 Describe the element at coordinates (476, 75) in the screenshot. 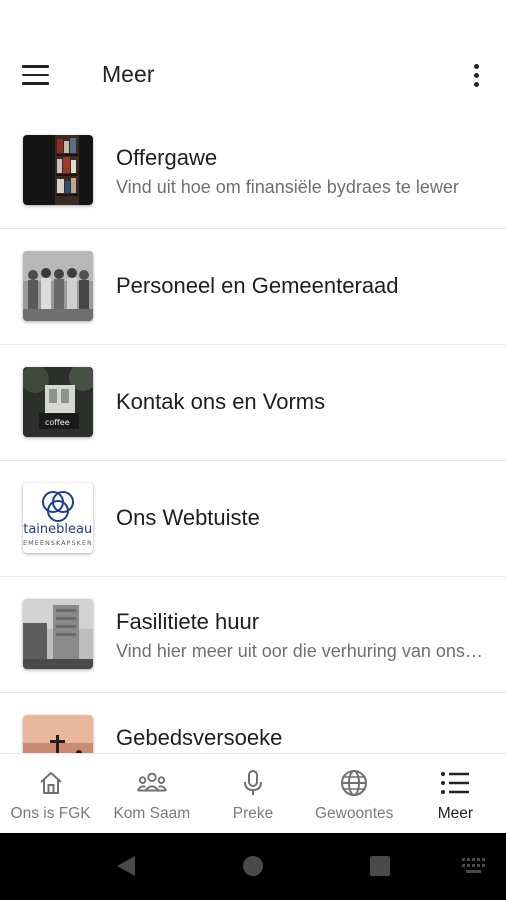

I see `more-options-icon` at that location.